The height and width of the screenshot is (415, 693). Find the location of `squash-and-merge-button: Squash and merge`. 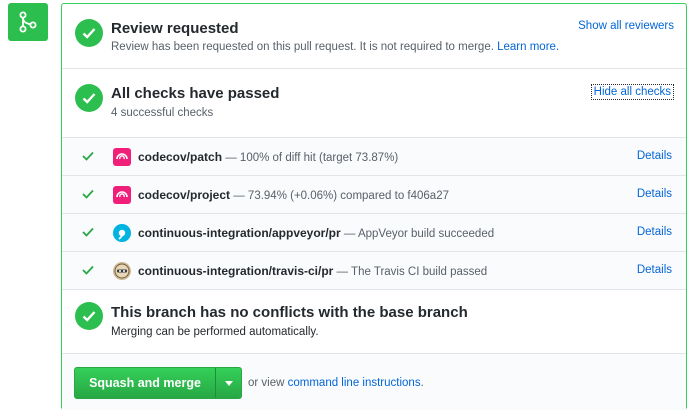

squash-and-merge-button: Squash and merge is located at coordinates (145, 383).